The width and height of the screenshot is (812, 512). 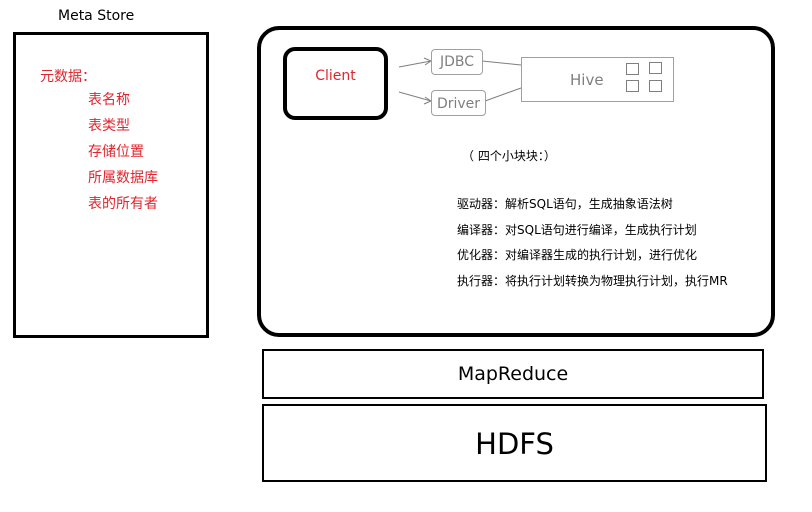 I want to click on compiler-description: 编译器：对SQL语句进行编译，生成执行计划, so click(x=577, y=230).